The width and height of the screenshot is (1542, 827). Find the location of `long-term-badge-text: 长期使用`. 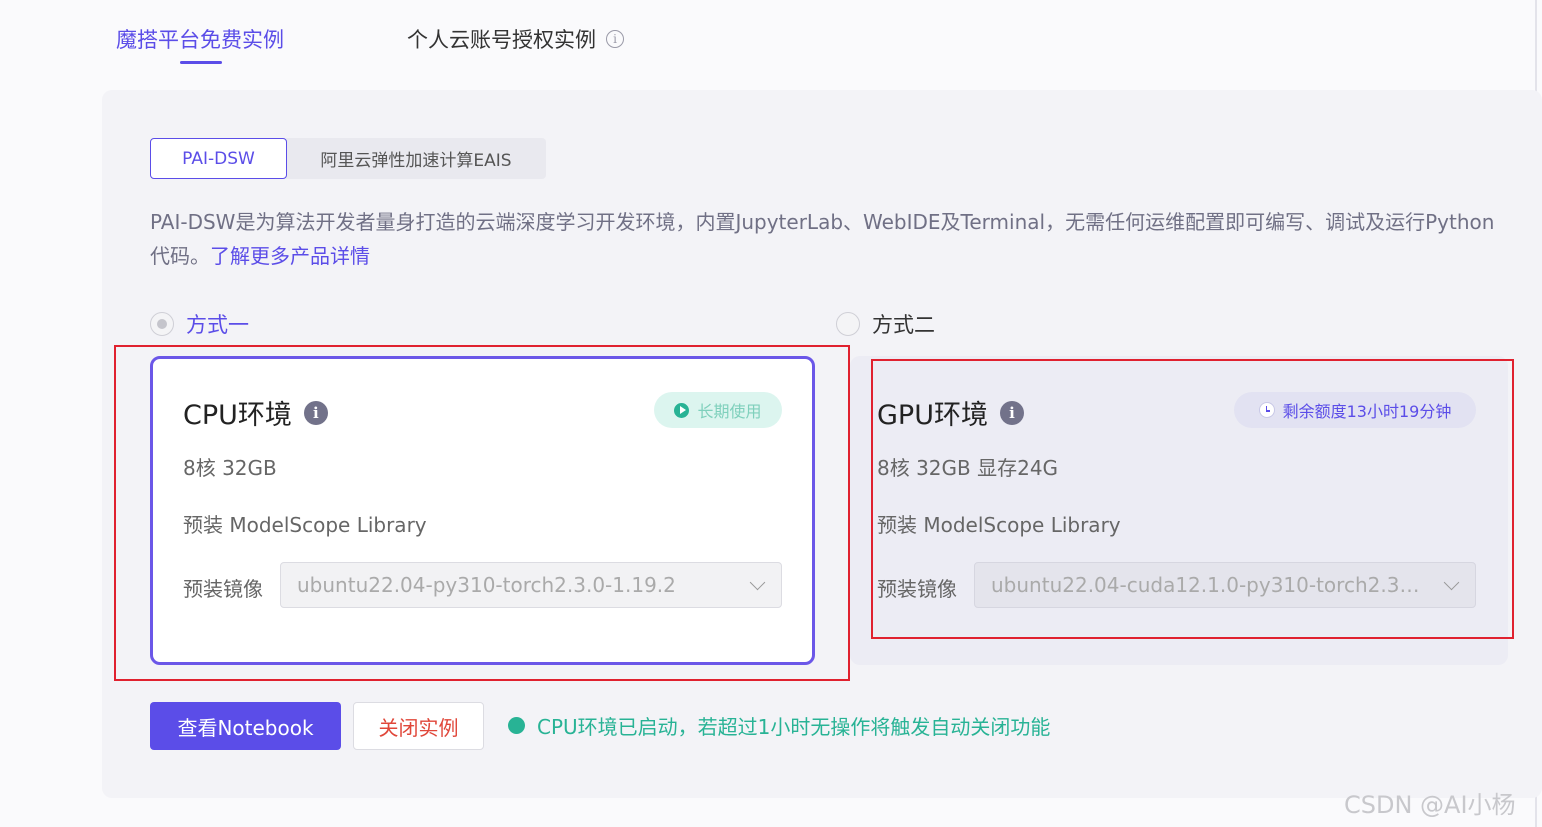

long-term-badge-text: 长期使用 is located at coordinates (729, 411).